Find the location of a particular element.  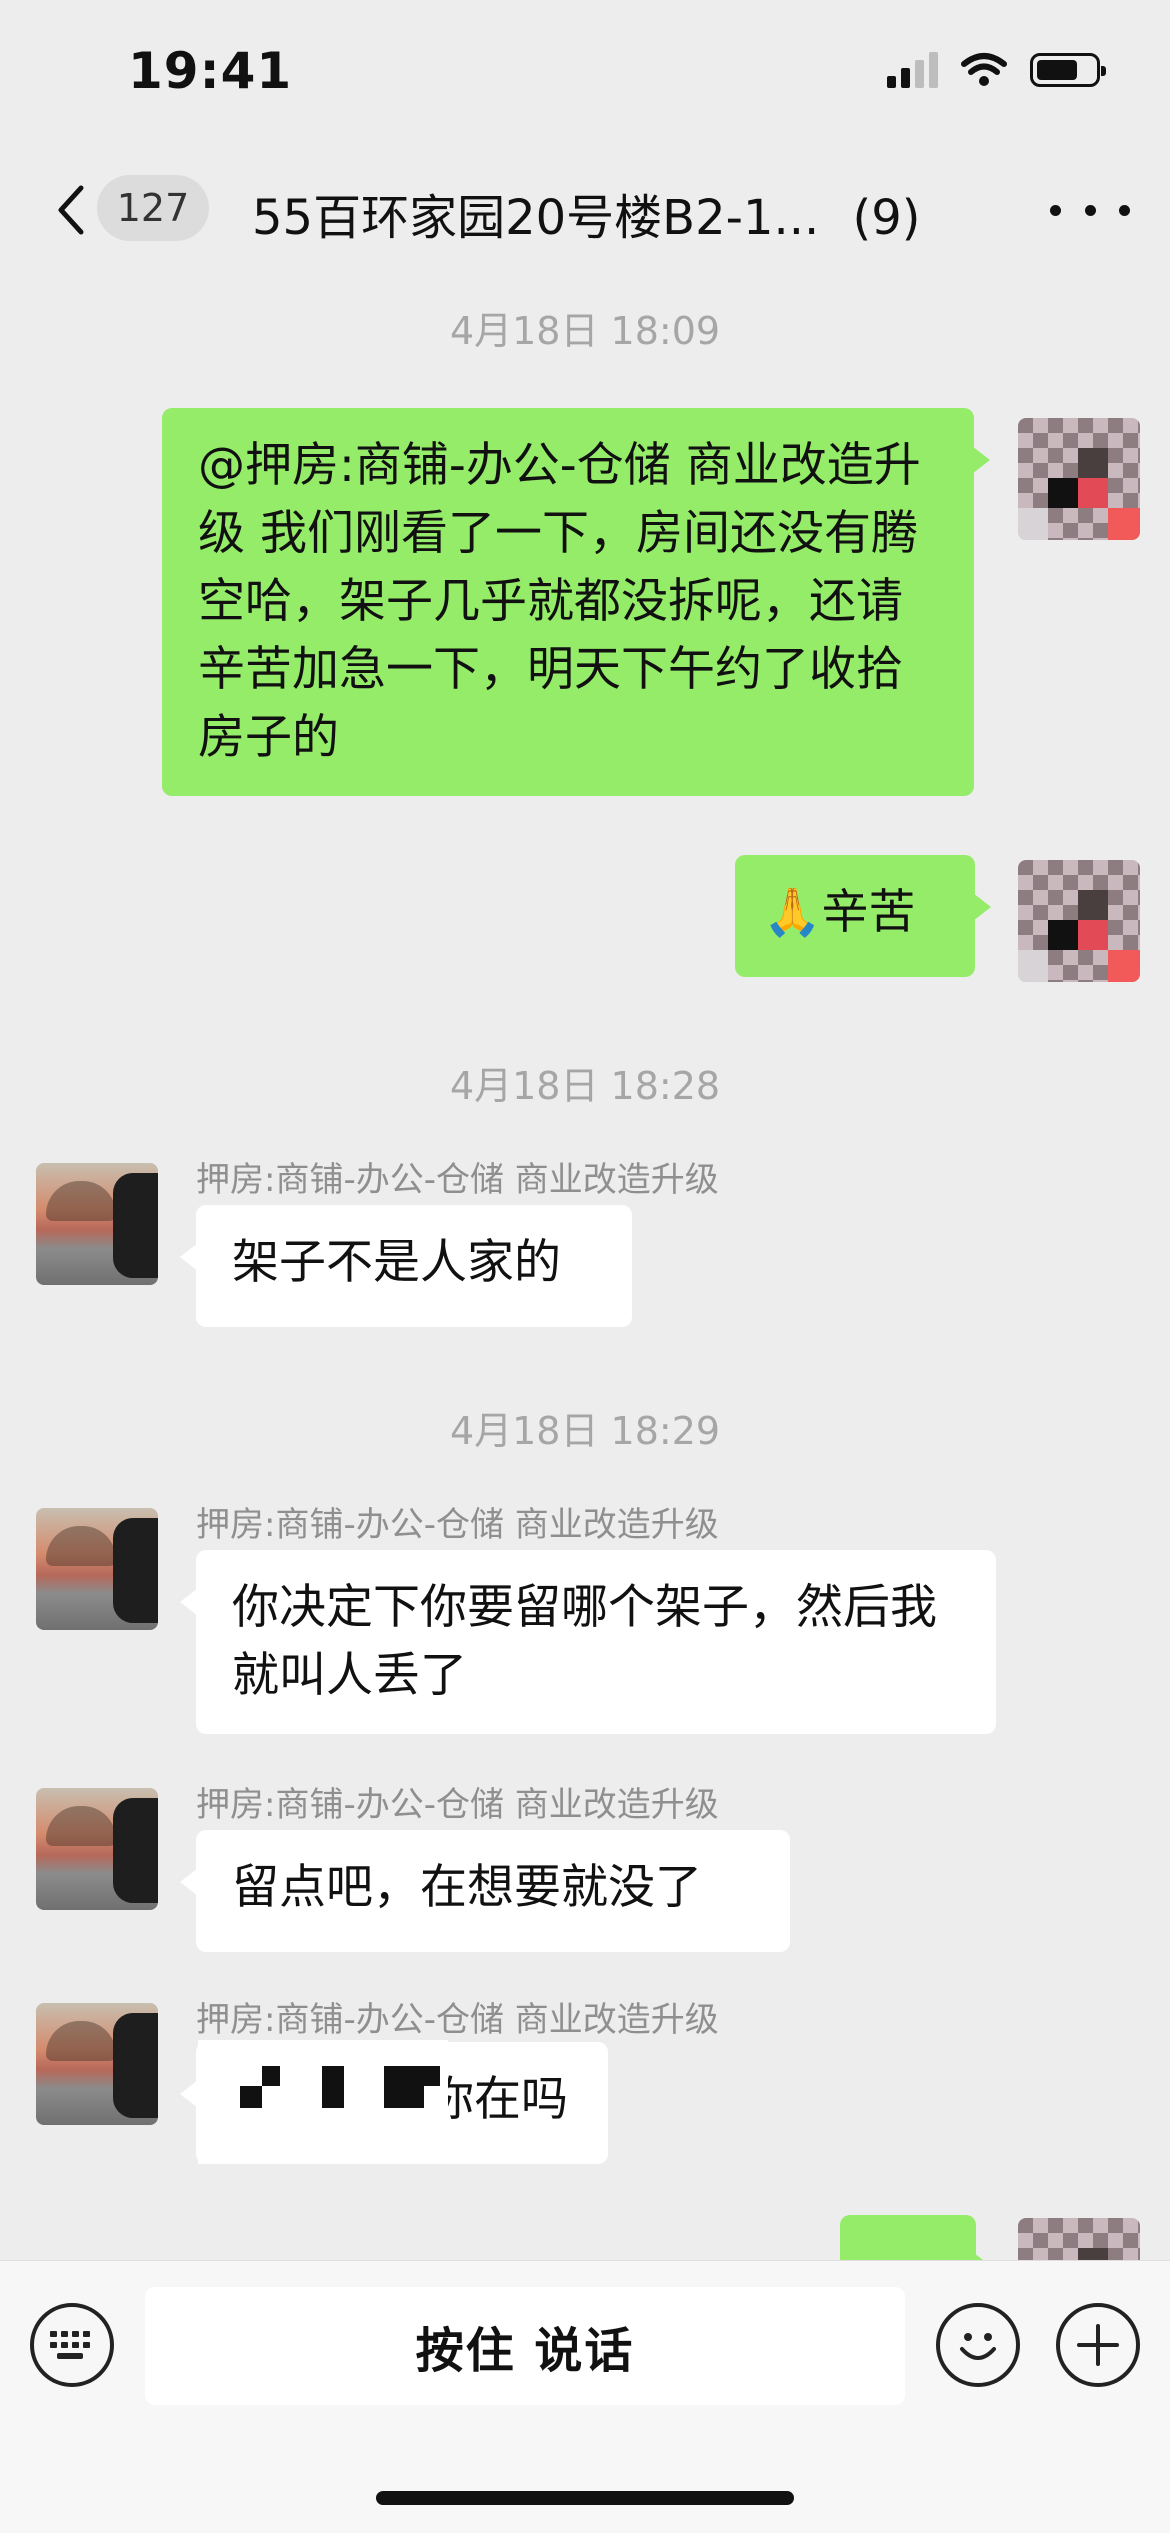

member-count: (9) is located at coordinates (886, 218).